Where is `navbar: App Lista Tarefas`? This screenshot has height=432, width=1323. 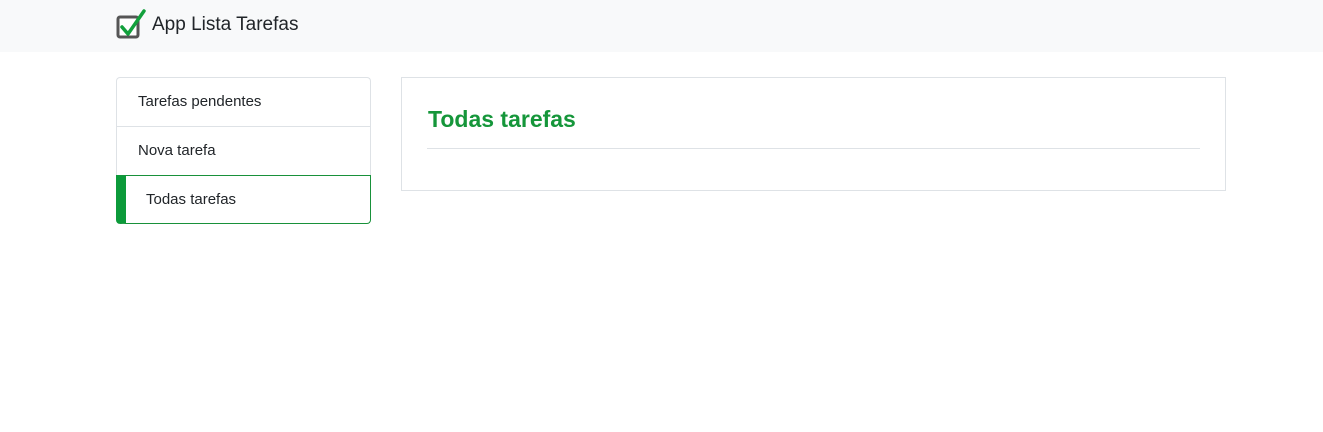
navbar: App Lista Tarefas is located at coordinates (661, 26).